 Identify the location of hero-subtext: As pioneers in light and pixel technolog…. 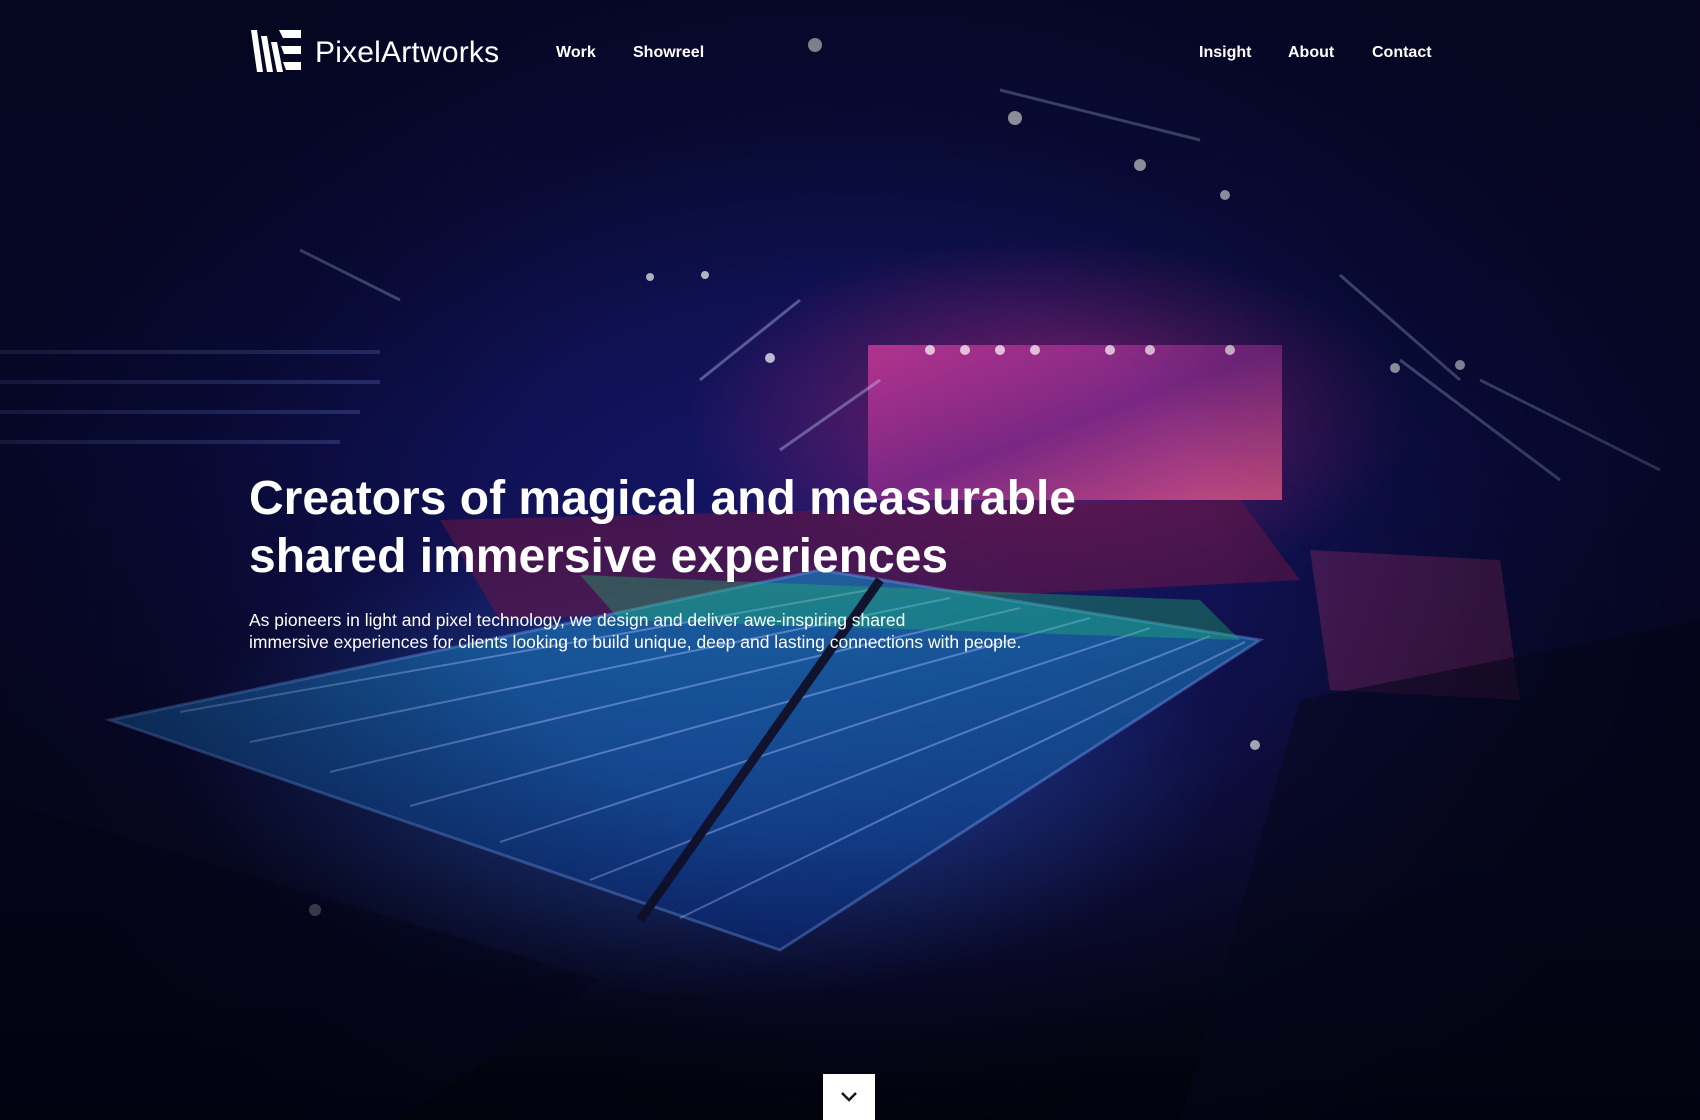
(659, 631).